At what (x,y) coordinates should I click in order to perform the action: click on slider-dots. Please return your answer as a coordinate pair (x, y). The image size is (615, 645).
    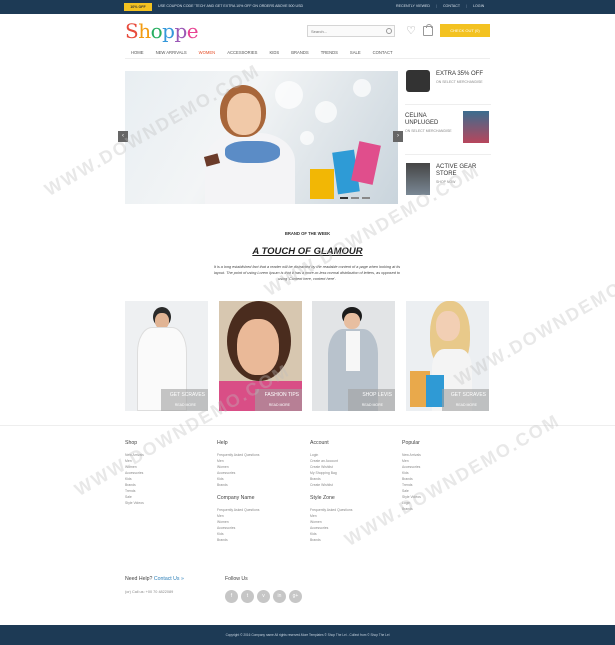
    Looking at the image, I should click on (355, 198).